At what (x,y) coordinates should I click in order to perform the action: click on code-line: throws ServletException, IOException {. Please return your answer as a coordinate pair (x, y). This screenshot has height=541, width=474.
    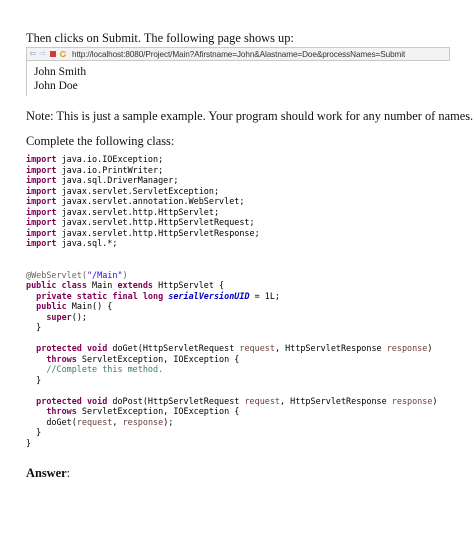
    Looking at the image, I should click on (132, 359).